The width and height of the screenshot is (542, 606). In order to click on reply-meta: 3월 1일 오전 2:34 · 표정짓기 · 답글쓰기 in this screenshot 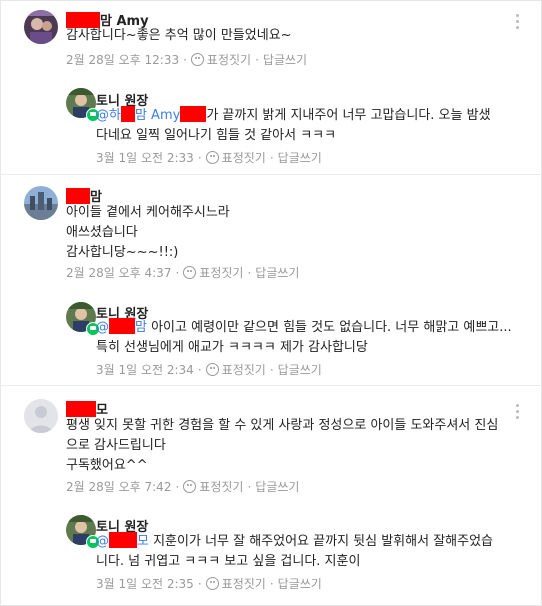, I will do `click(209, 369)`.